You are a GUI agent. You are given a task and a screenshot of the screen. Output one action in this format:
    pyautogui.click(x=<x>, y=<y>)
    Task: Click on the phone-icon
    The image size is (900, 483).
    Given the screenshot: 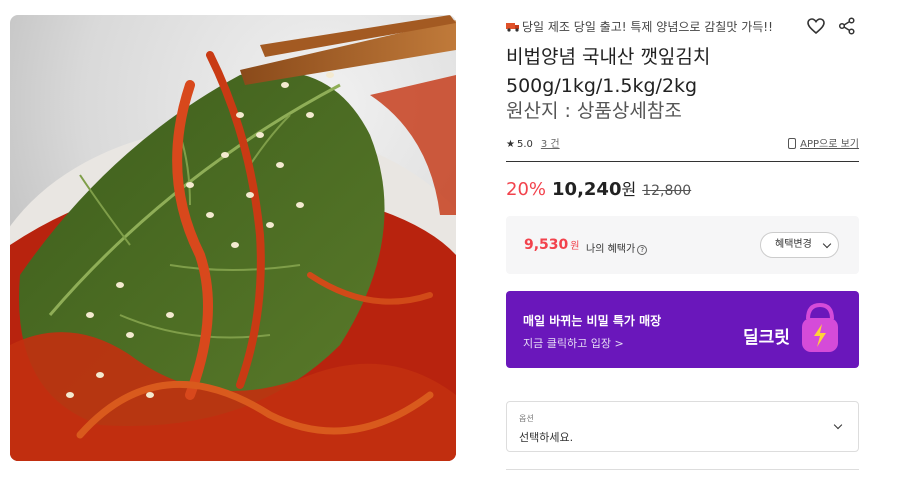 What is the action you would take?
    pyautogui.click(x=792, y=143)
    